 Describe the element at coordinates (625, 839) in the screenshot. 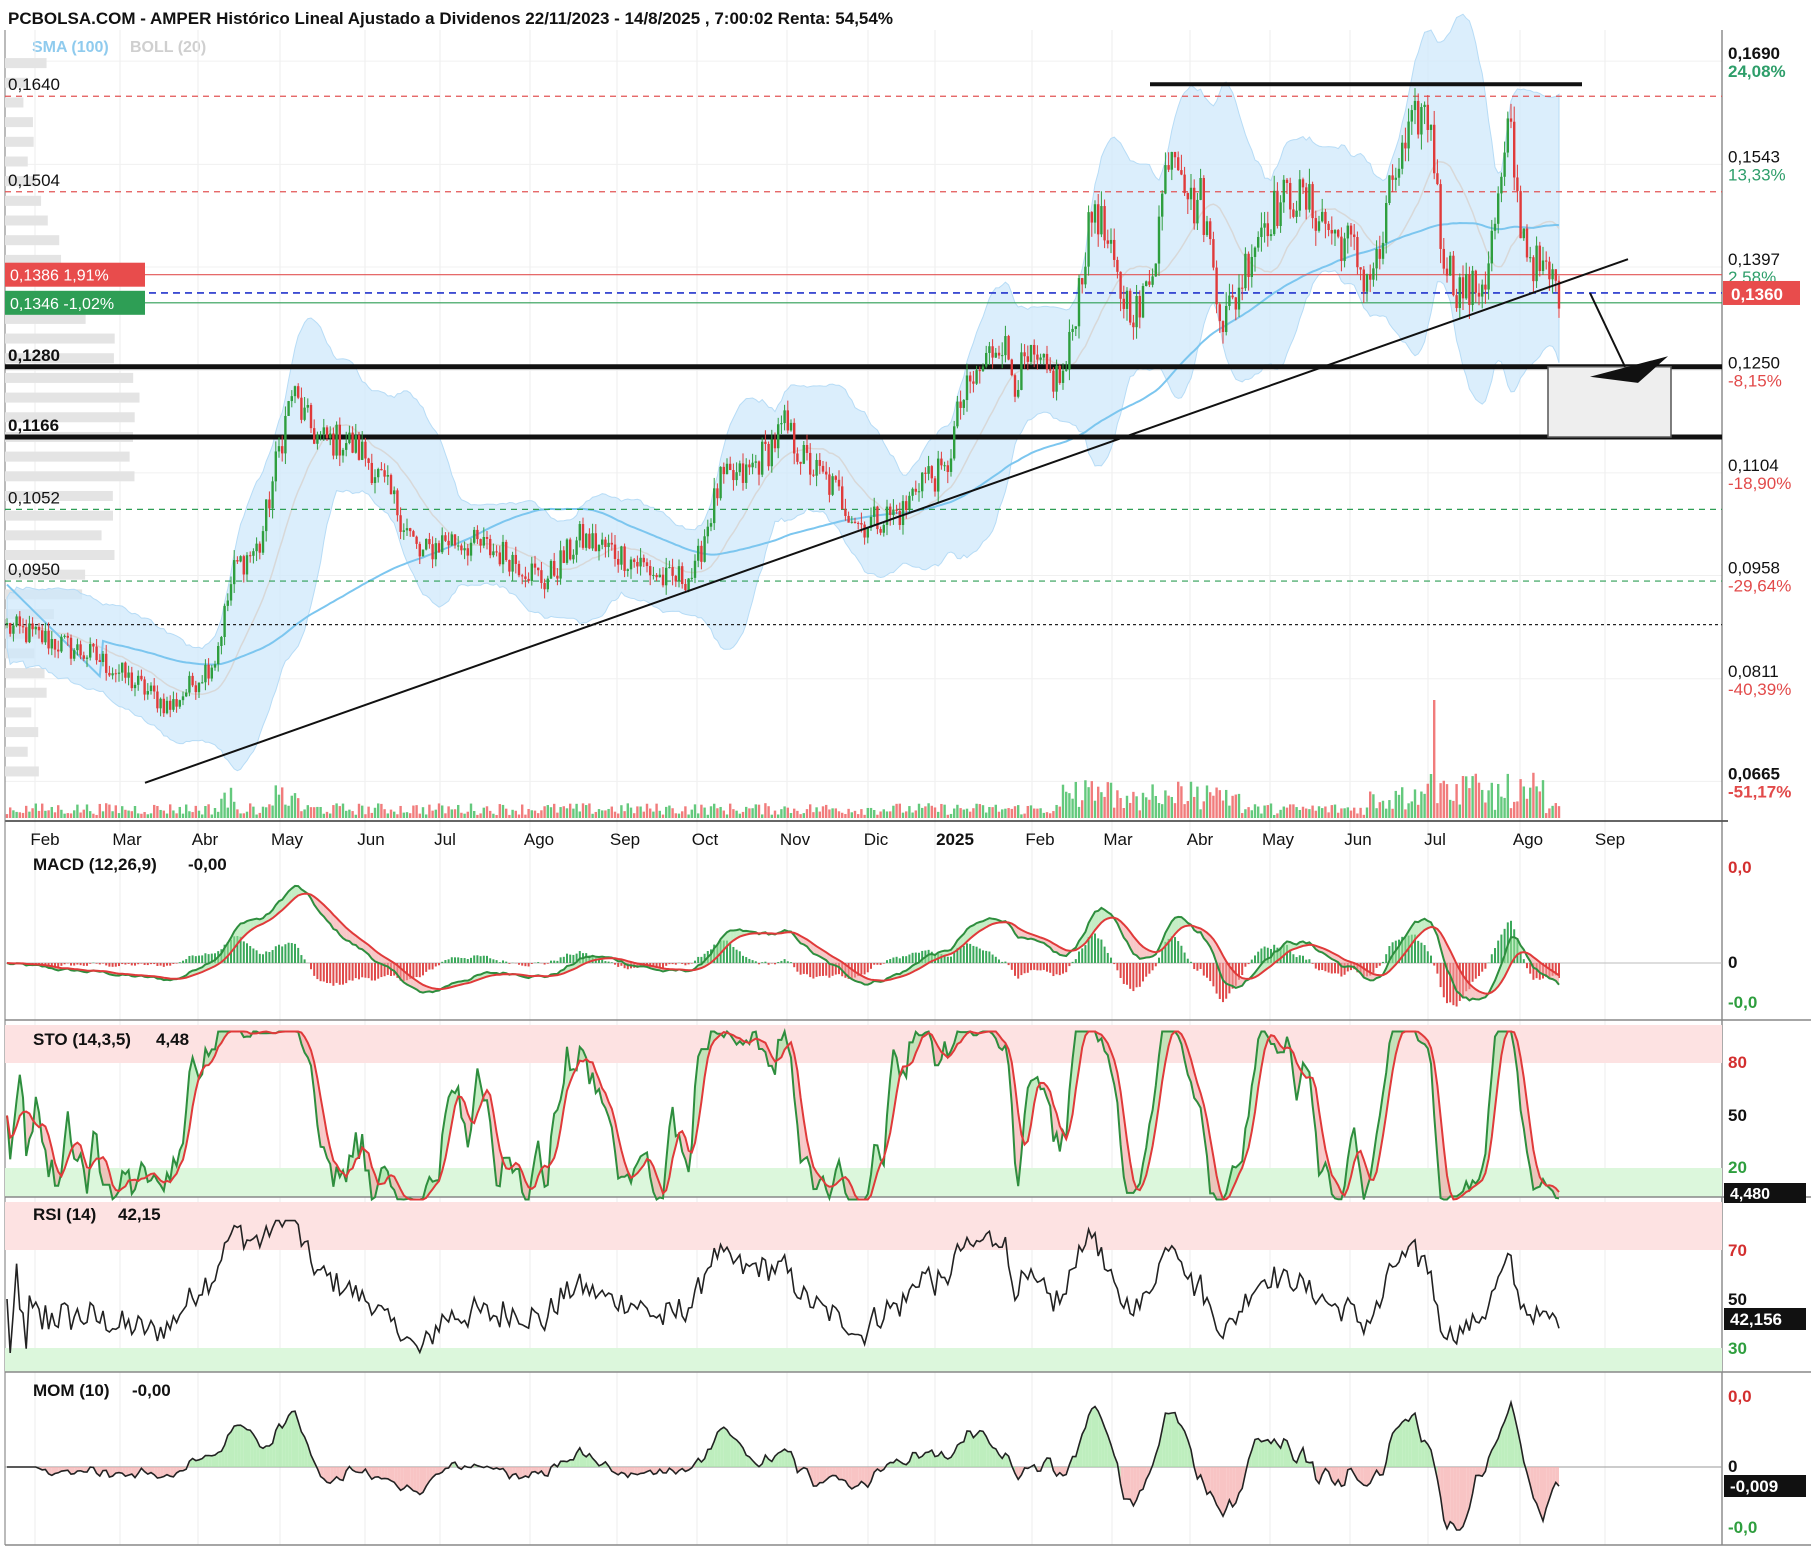

I see `month-label: Sep` at that location.